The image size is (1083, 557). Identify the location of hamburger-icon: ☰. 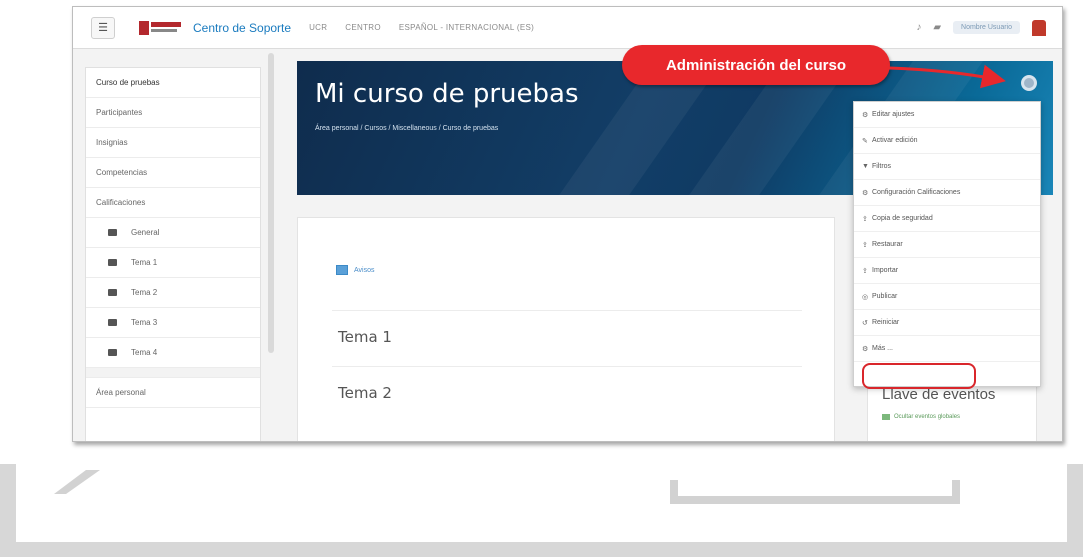
(103, 27).